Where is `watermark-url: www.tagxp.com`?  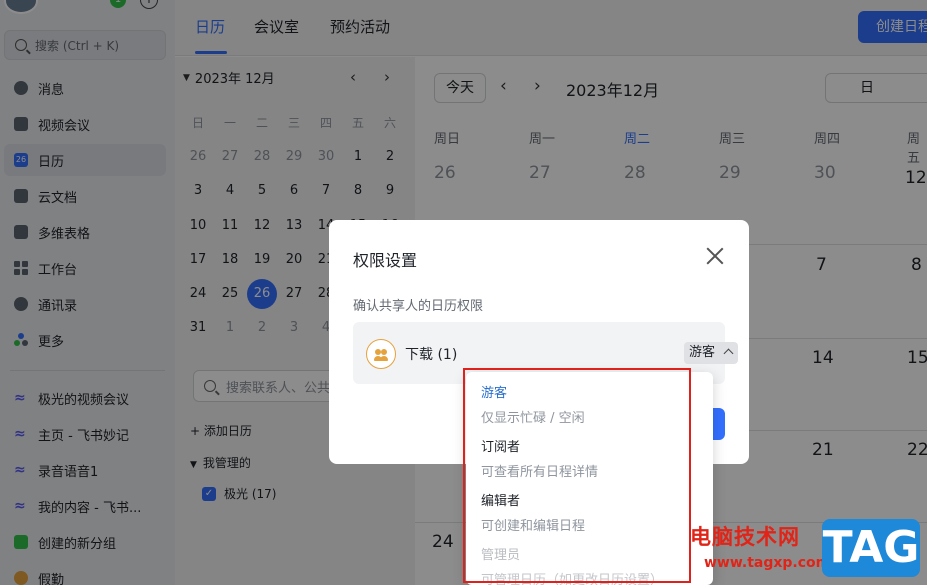
watermark-url: www.tagxp.com is located at coordinates (767, 563).